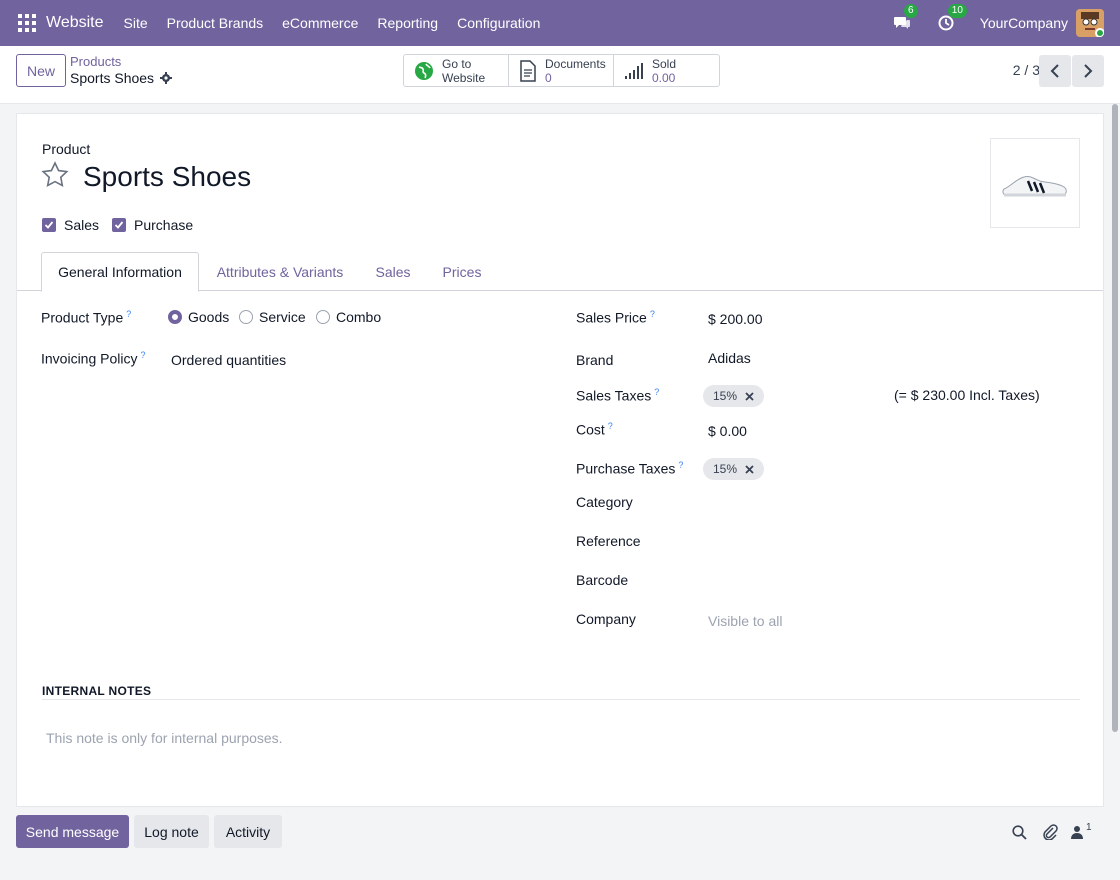 Image resolution: width=1120 pixels, height=880 pixels. I want to click on search-messages-button, so click(1019, 832).